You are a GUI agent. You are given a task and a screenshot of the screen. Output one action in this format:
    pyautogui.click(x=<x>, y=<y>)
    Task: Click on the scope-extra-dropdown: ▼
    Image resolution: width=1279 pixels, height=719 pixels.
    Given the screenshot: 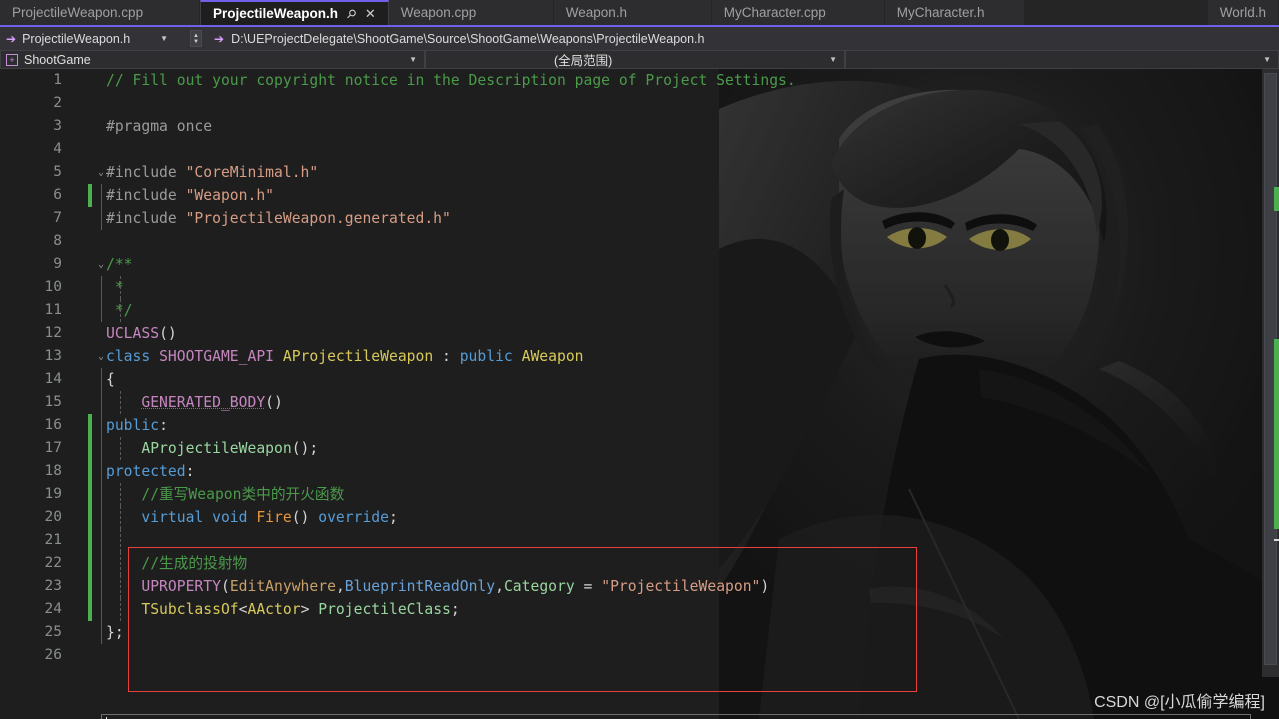 What is the action you would take?
    pyautogui.click(x=1062, y=59)
    